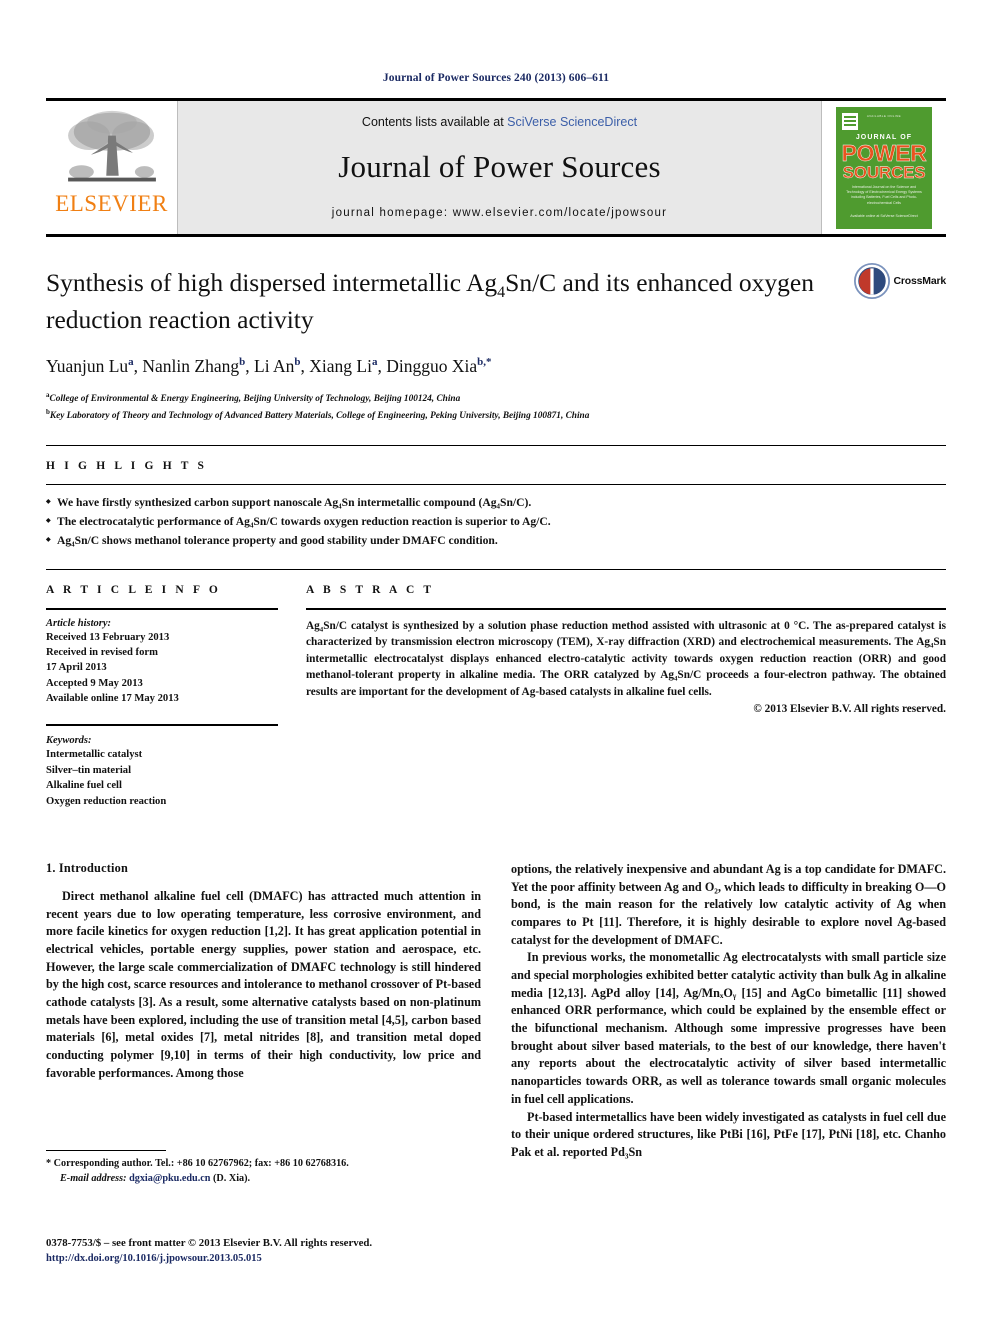 The height and width of the screenshot is (1323, 992). What do you see at coordinates (106, 801) in the screenshot?
I see `keyword-item: Oxygen reduction reaction` at bounding box center [106, 801].